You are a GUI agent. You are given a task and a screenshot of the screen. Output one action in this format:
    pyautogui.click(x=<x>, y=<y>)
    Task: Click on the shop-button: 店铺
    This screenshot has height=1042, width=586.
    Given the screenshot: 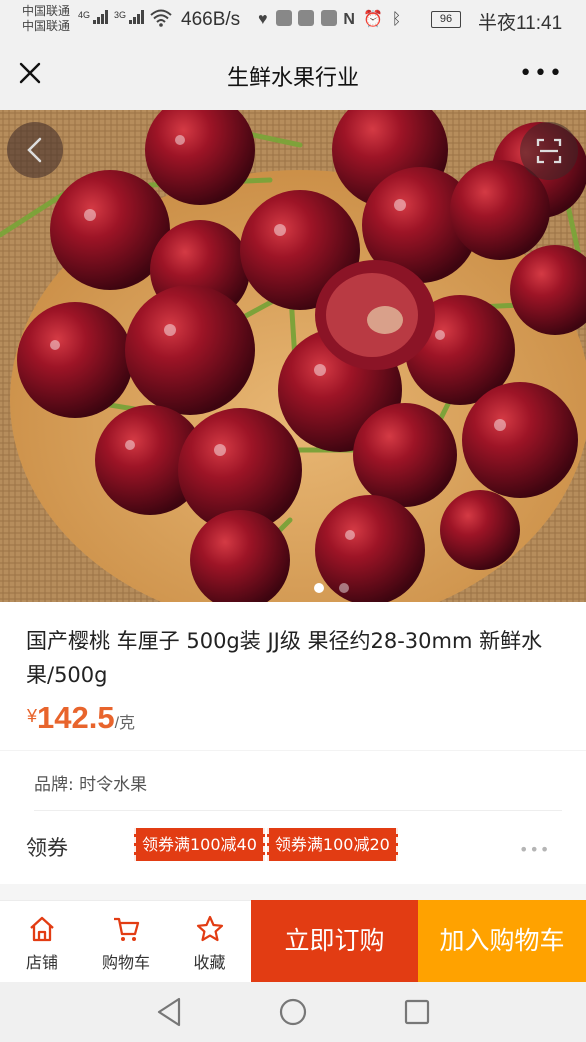 What is the action you would take?
    pyautogui.click(x=42, y=942)
    